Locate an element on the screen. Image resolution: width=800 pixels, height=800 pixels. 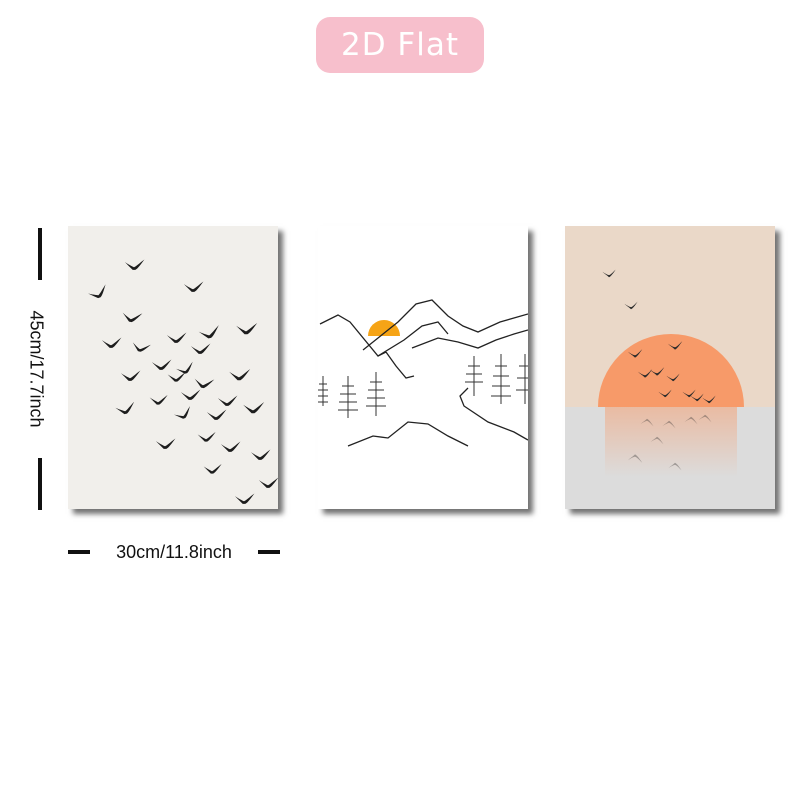
birds-flock-print is located at coordinates (173, 367).